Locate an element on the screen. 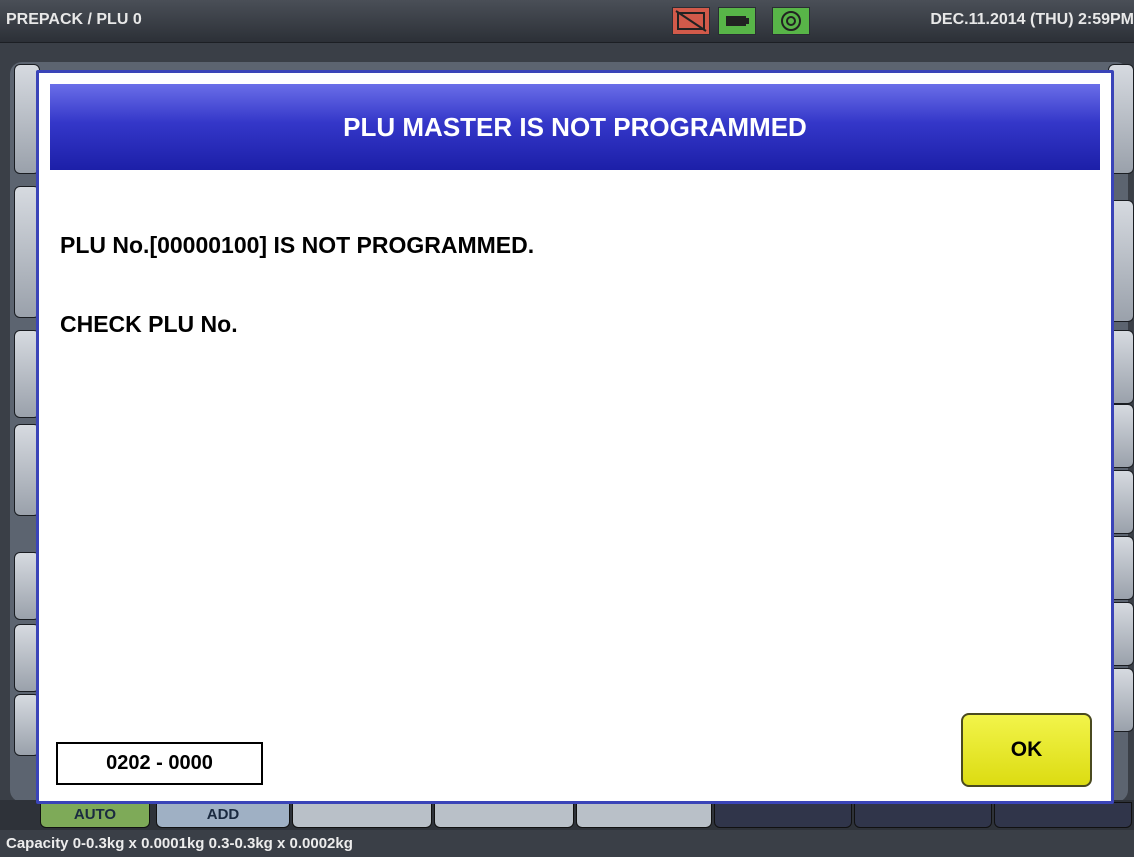  date-time: DEC.11.2014 (THU) 2:59PM is located at coordinates (1032, 19).